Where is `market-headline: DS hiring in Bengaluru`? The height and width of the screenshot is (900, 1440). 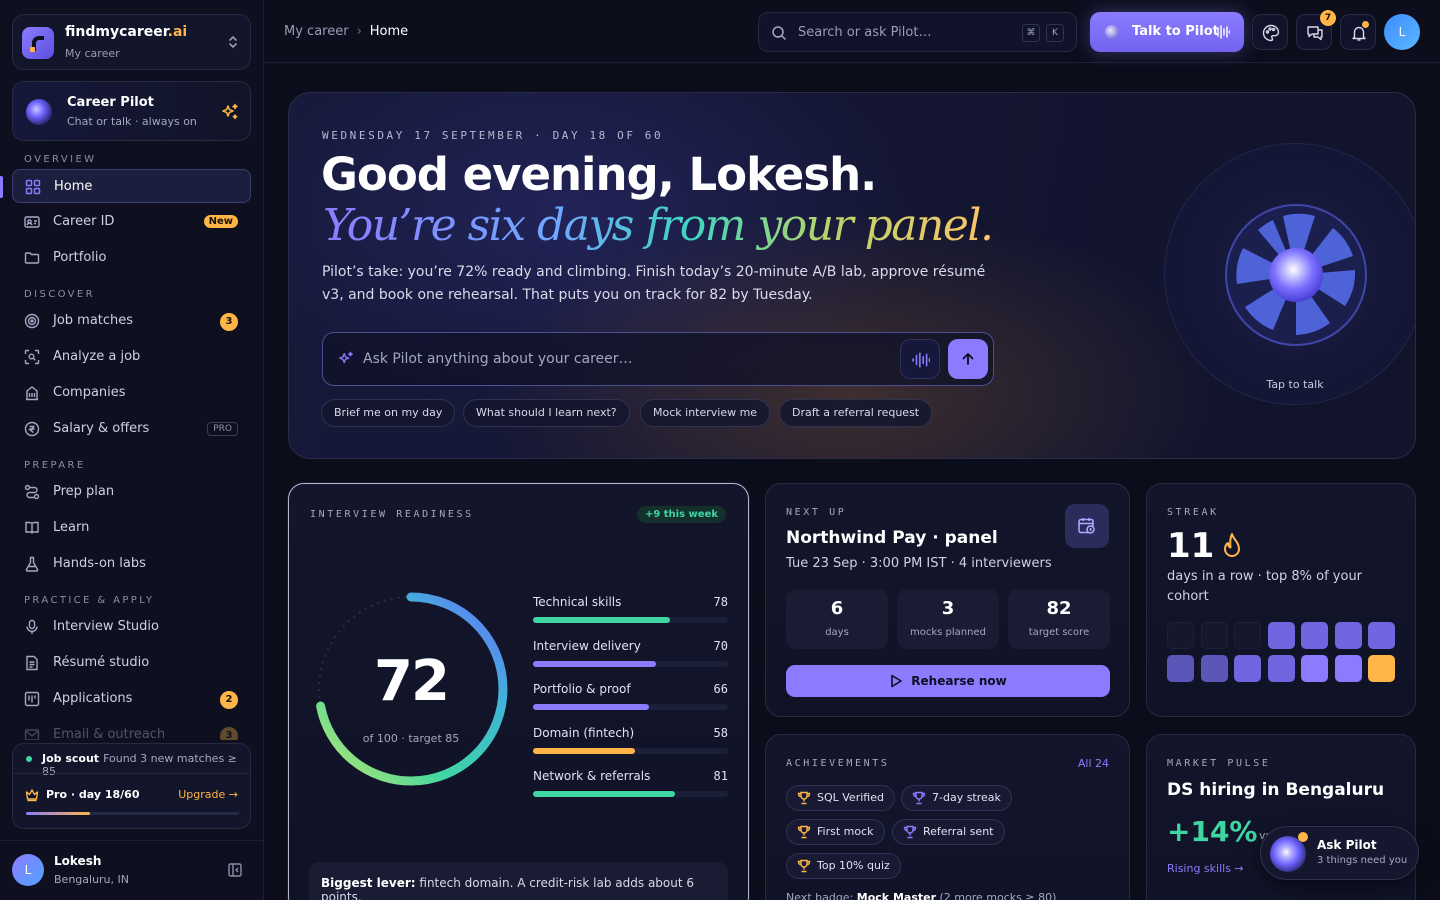 market-headline: DS hiring in Bengaluru is located at coordinates (1276, 790).